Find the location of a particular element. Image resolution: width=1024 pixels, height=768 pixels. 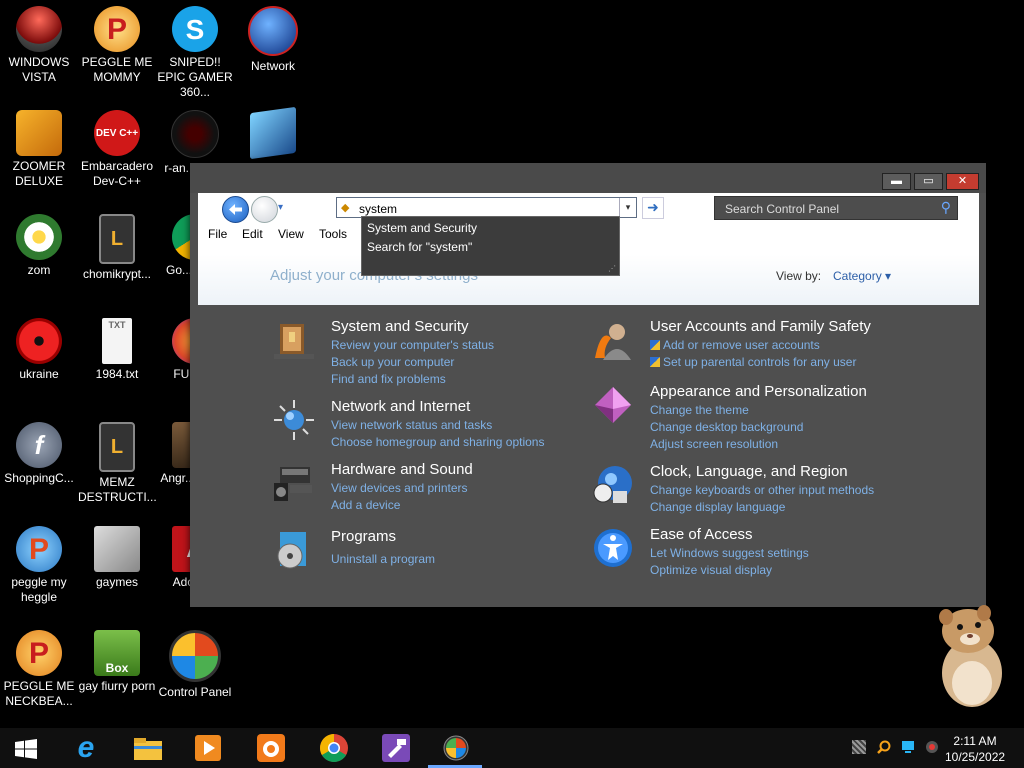

monitor-icon is located at coordinates (273, 133).